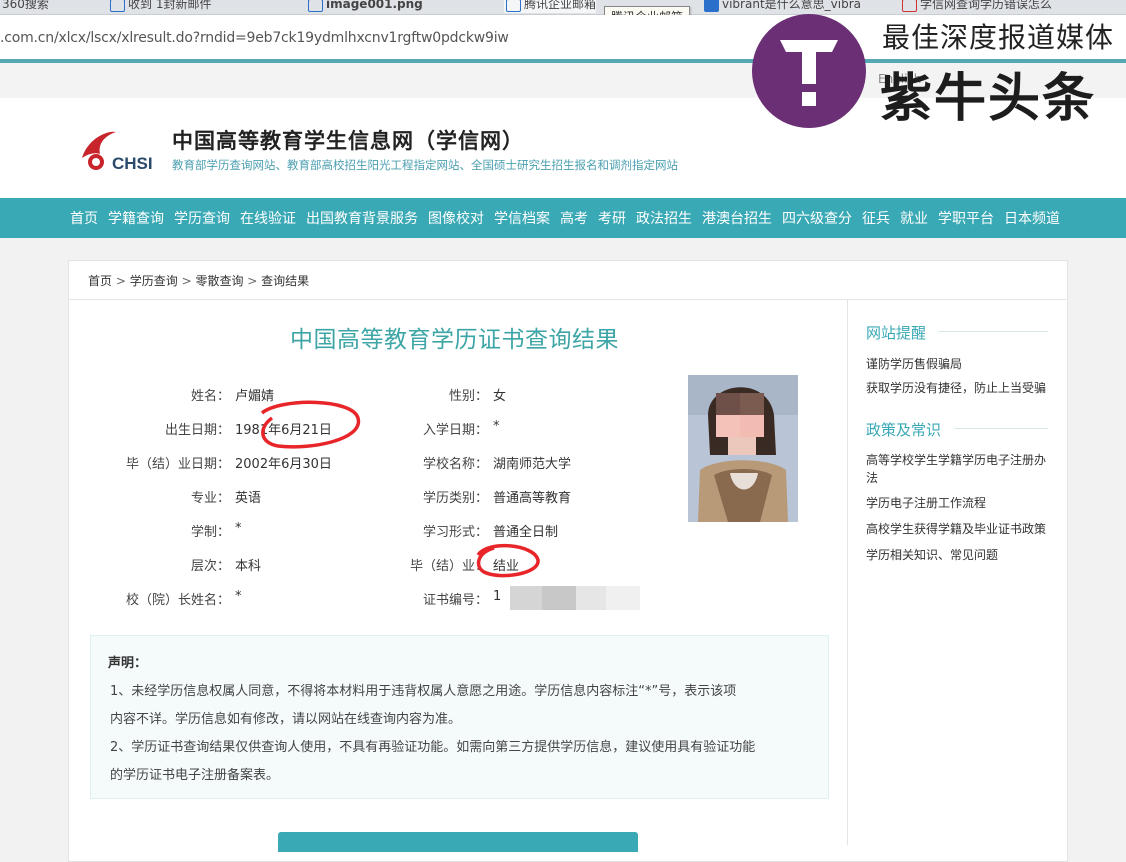 Image resolution: width=1126 pixels, height=862 pixels. I want to click on sidebar-divider, so click(847, 572).